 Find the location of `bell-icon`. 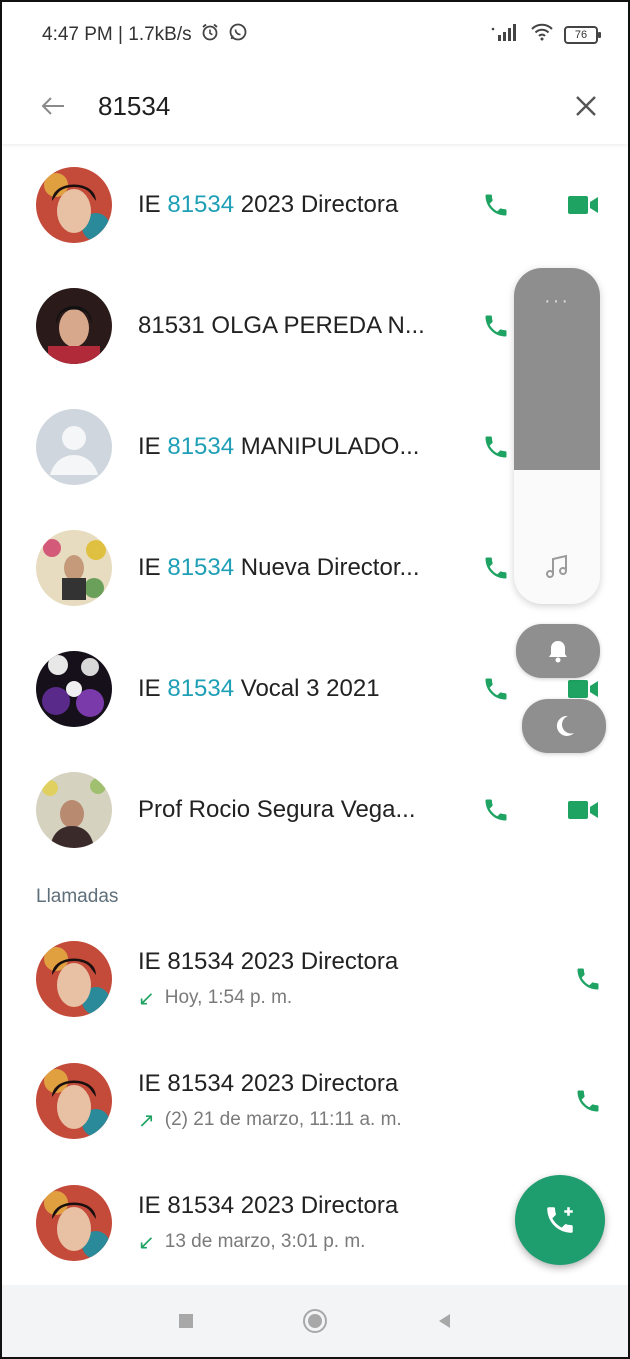

bell-icon is located at coordinates (558, 652).